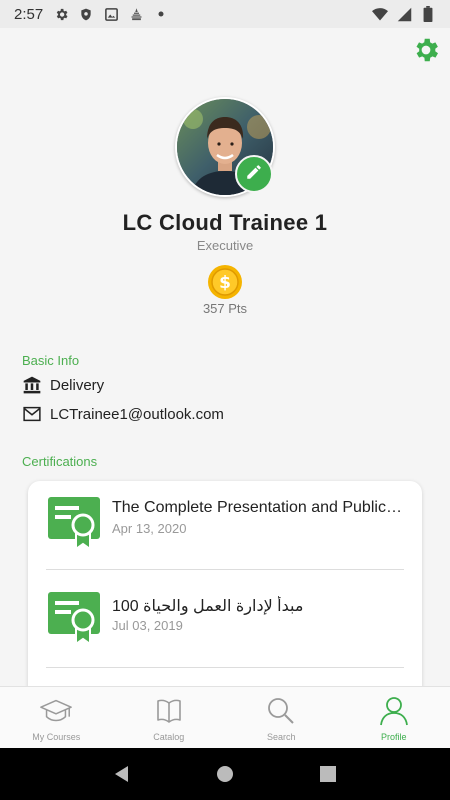 The height and width of the screenshot is (800, 450). What do you see at coordinates (122, 774) in the screenshot?
I see `back-icon` at bounding box center [122, 774].